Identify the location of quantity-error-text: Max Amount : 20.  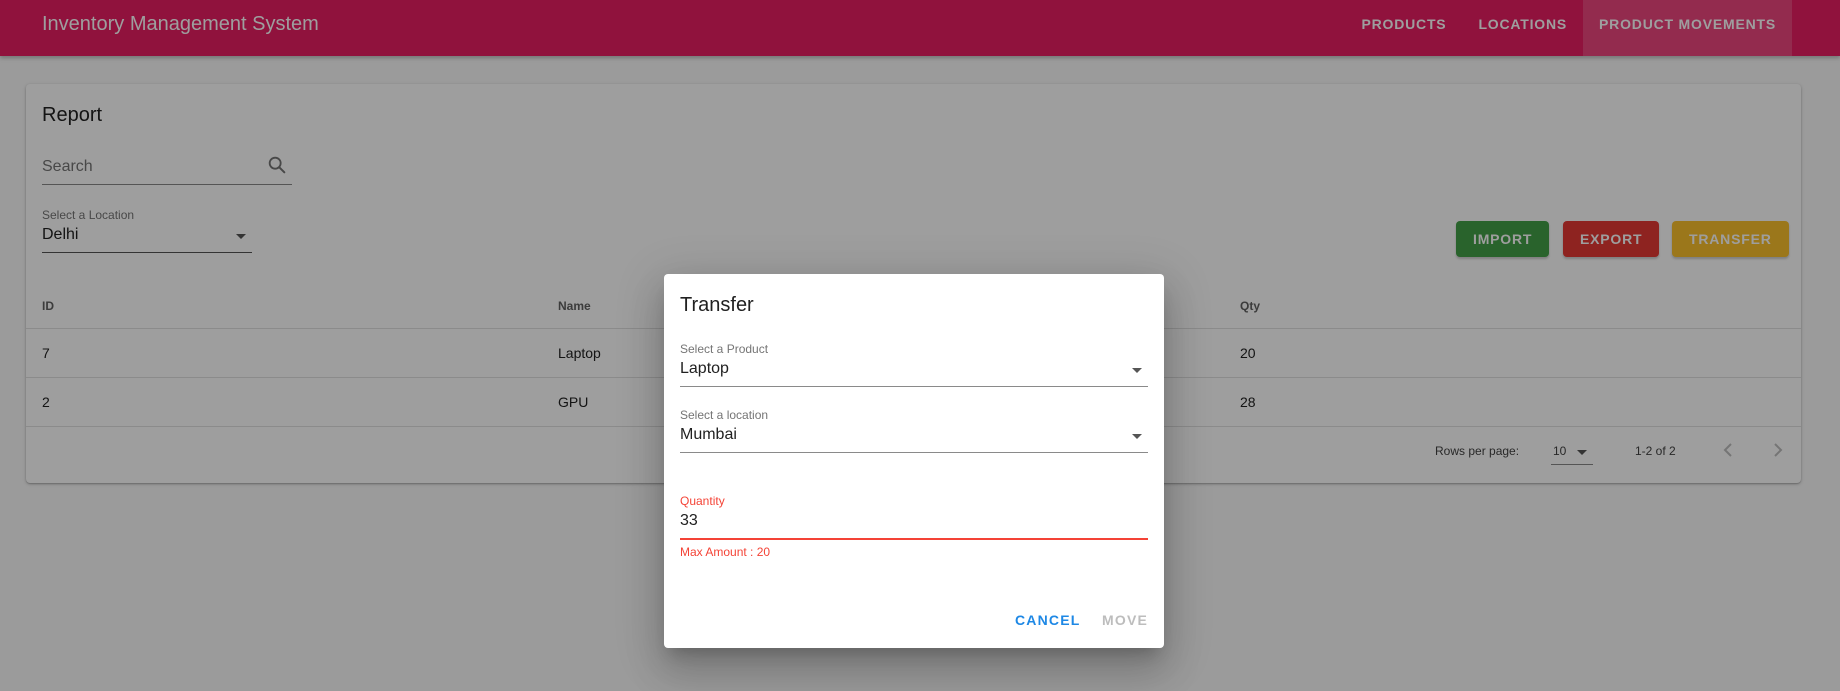
(725, 552).